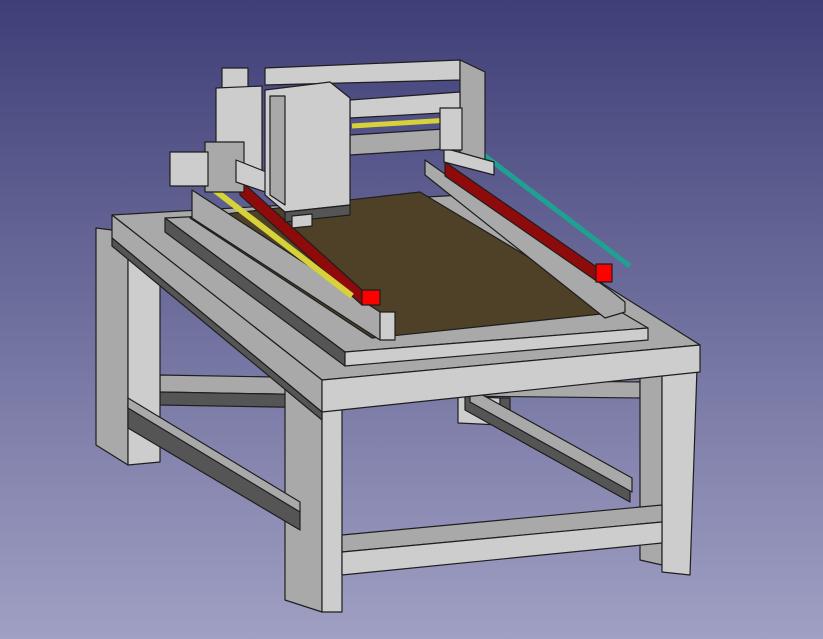  I want to click on left-stepper-motor, so click(189, 169).